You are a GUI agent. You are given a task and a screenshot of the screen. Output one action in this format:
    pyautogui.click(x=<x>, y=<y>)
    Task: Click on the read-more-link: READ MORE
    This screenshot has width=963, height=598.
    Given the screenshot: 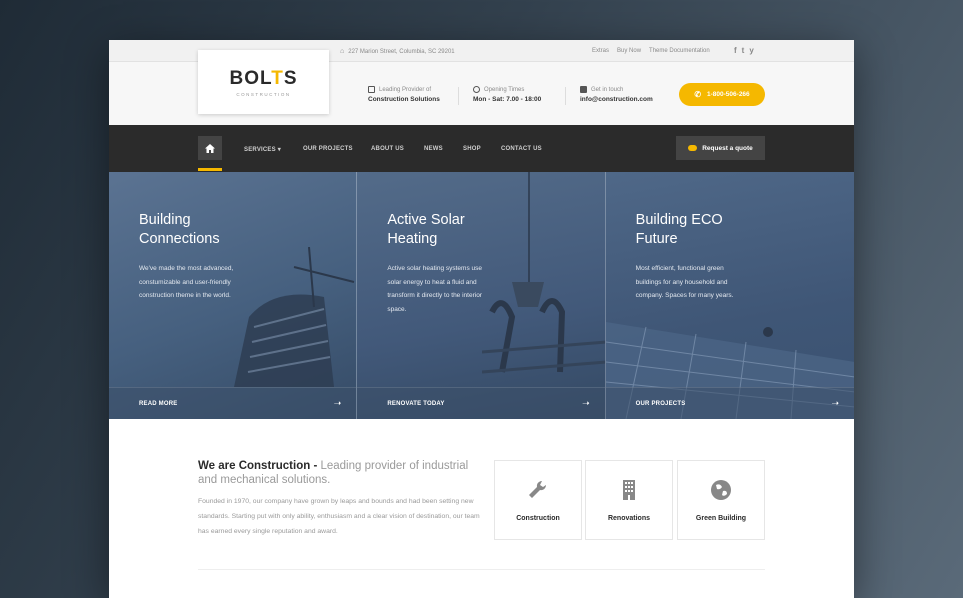 What is the action you would take?
    pyautogui.click(x=158, y=404)
    